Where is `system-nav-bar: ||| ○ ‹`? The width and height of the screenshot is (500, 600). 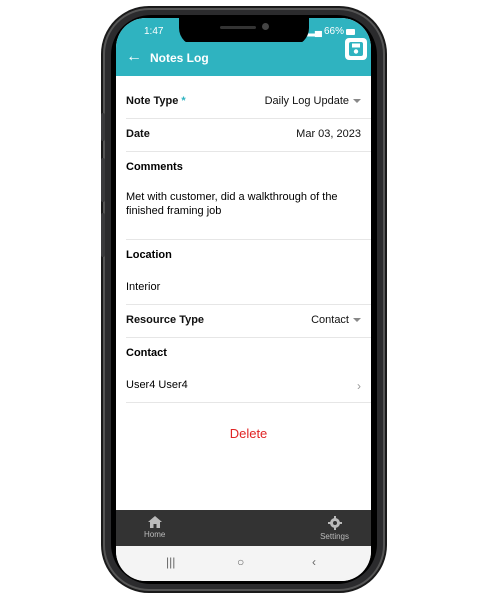
system-nav-bar: ||| ○ ‹ is located at coordinates (243, 563).